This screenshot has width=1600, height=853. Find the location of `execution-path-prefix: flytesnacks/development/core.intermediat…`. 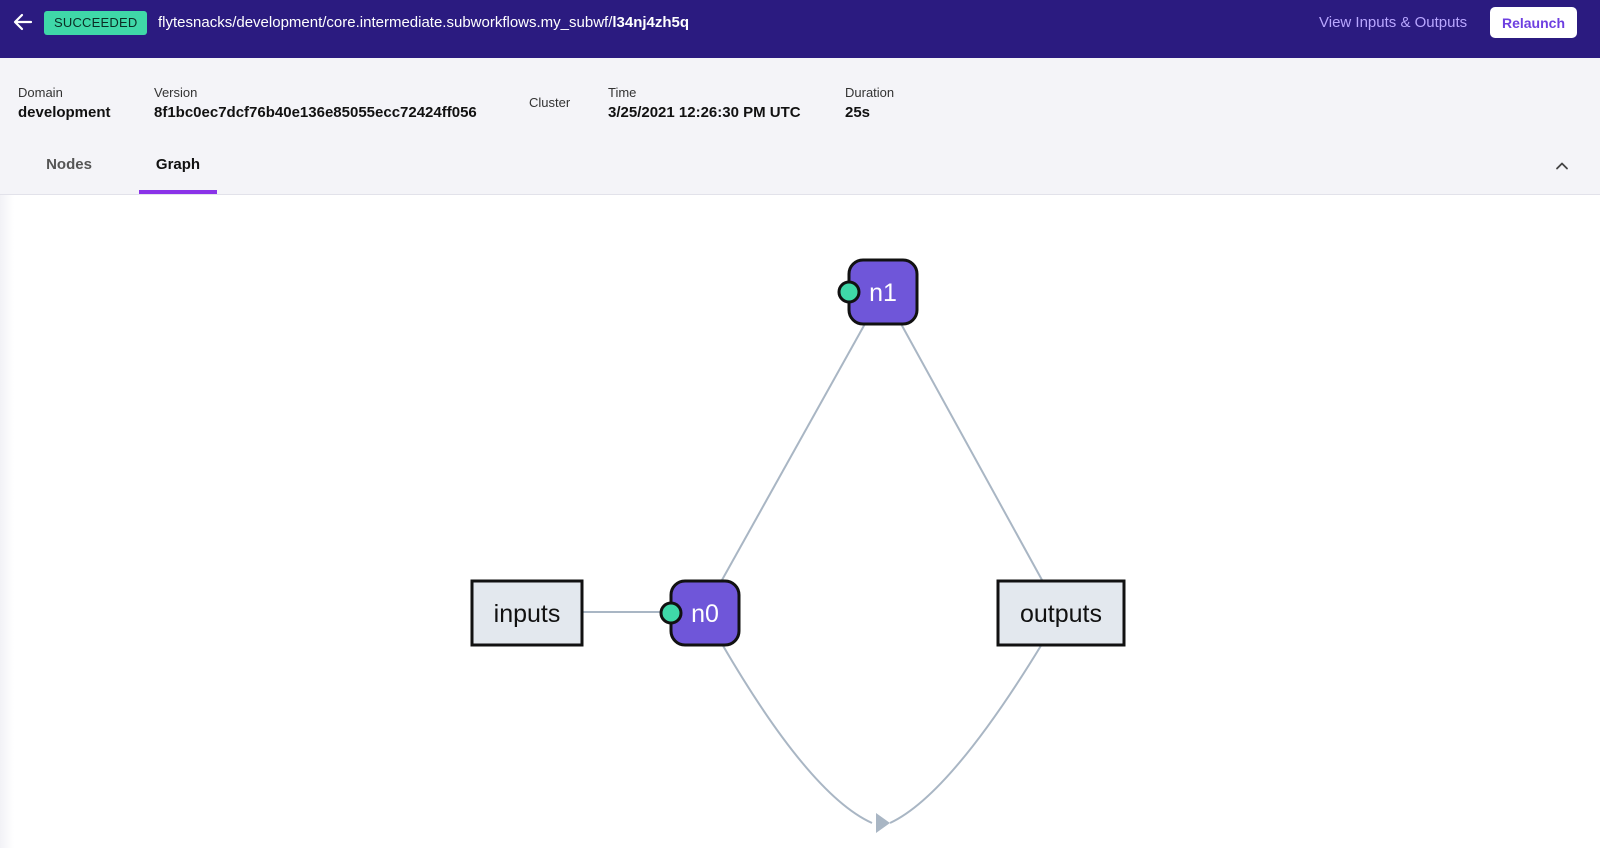

execution-path-prefix: flytesnacks/development/core.intermediat… is located at coordinates (385, 22).